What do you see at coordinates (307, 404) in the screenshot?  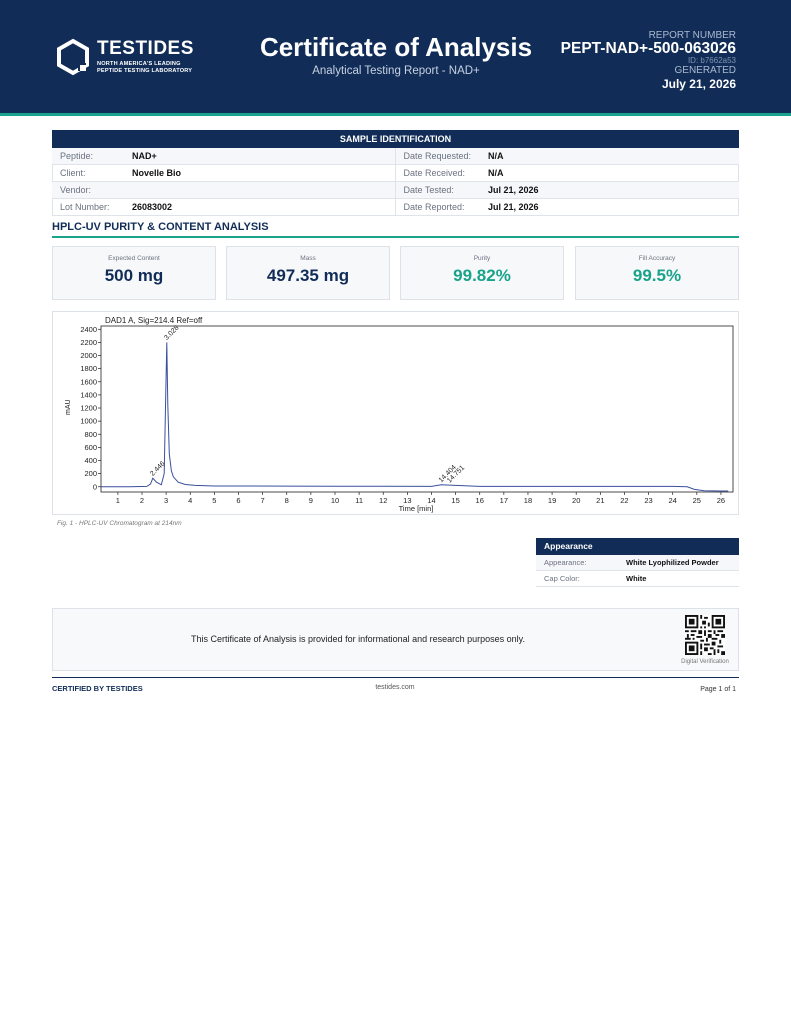 I see `peak-labels: 2.4463.02814.40414.751` at bounding box center [307, 404].